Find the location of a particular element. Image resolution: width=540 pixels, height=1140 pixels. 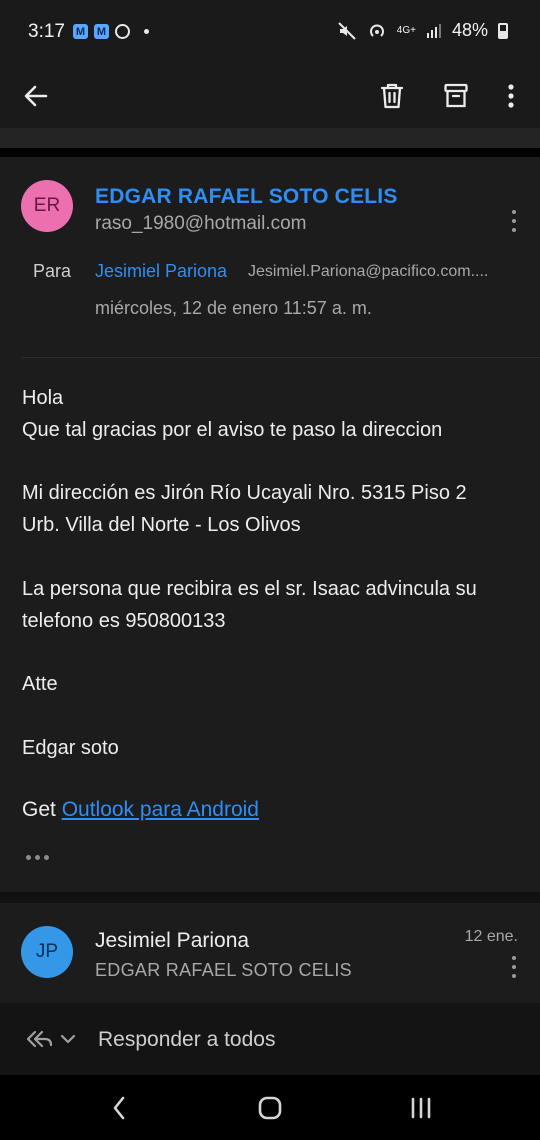

back-arrow-icon is located at coordinates (36, 96).